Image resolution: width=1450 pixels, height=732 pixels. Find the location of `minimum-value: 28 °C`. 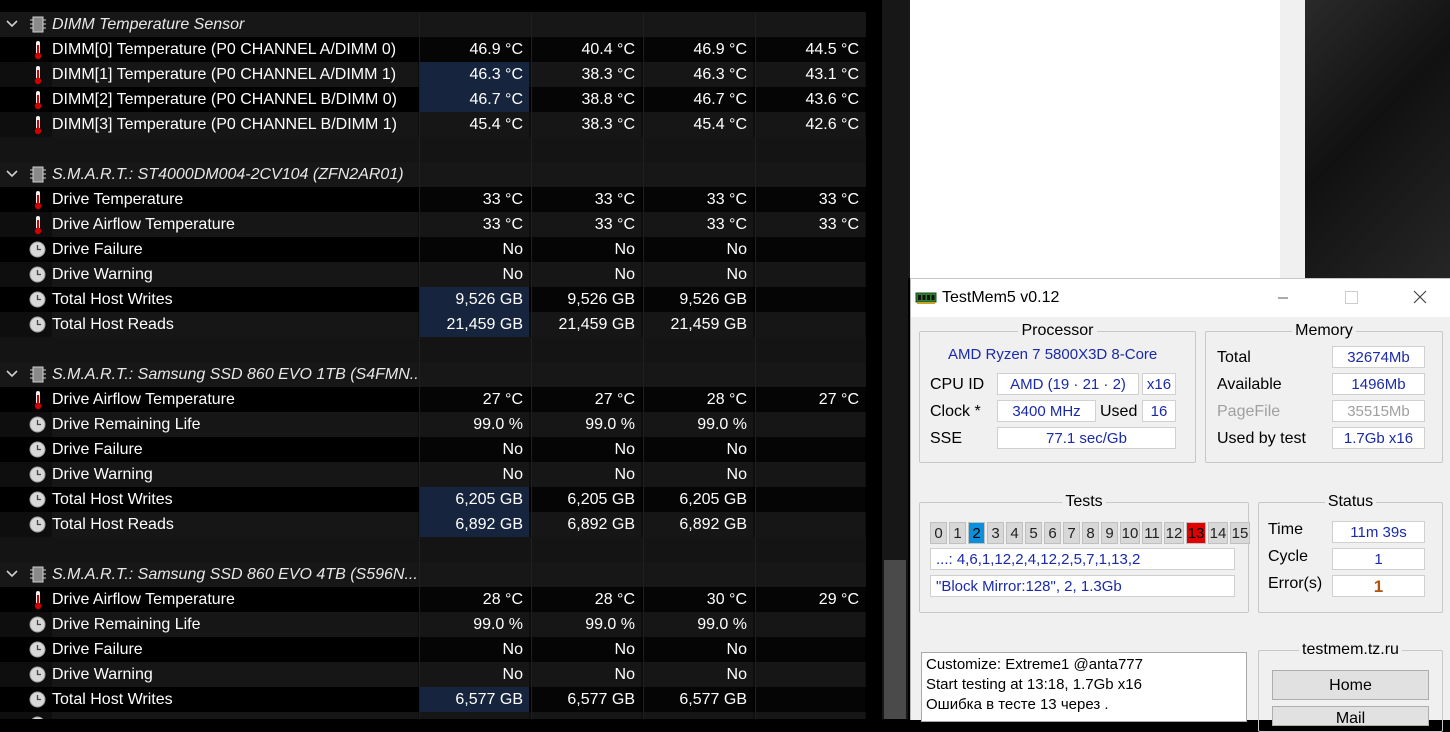

minimum-value: 28 °C is located at coordinates (586, 599).